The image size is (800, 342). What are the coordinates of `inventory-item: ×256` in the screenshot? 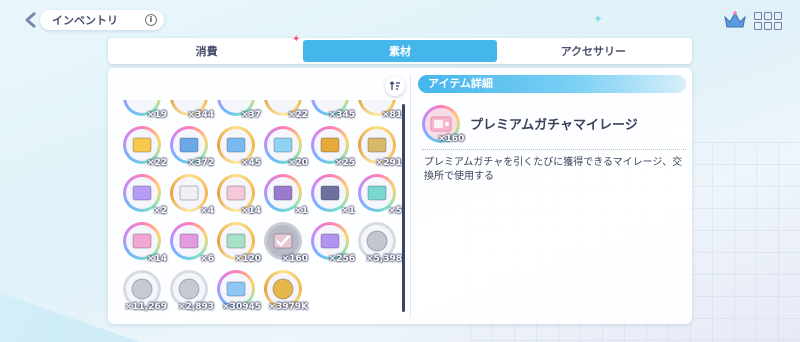 It's located at (333, 243).